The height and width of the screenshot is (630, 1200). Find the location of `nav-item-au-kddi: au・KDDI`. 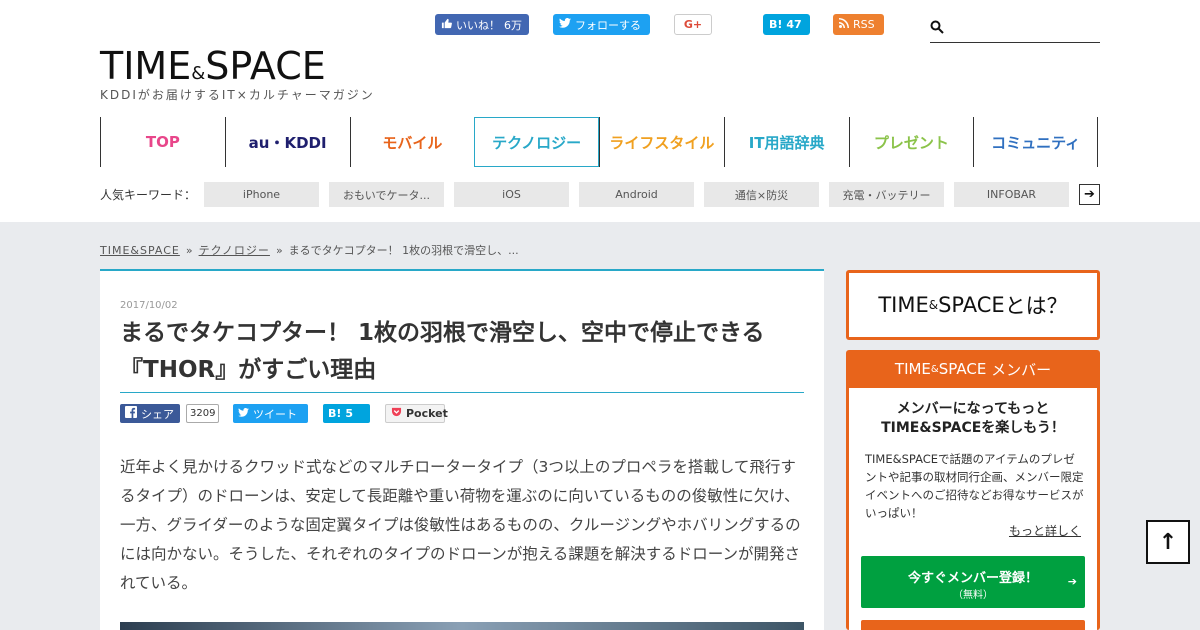

nav-item-au-kddi: au・KDDI is located at coordinates (287, 142).